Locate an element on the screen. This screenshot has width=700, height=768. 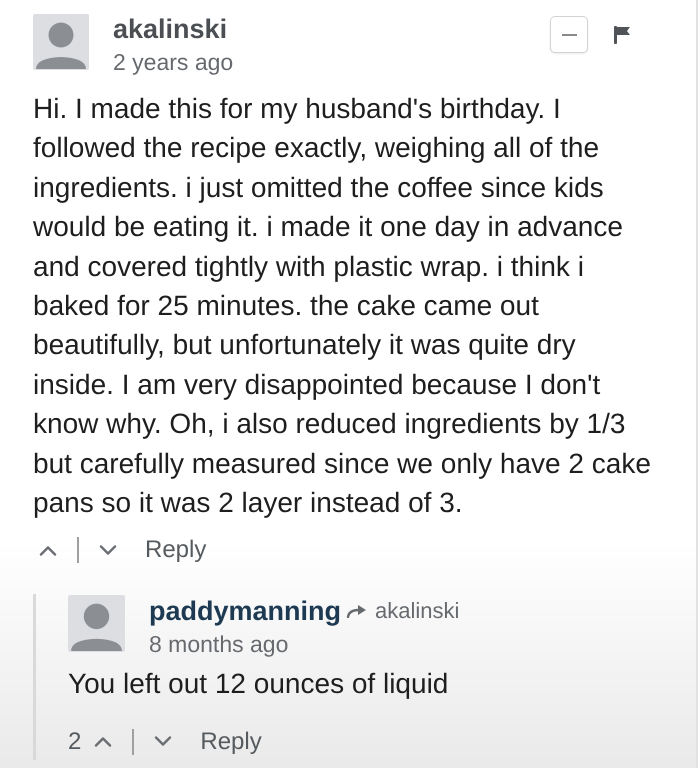
collapse-button is located at coordinates (569, 34).